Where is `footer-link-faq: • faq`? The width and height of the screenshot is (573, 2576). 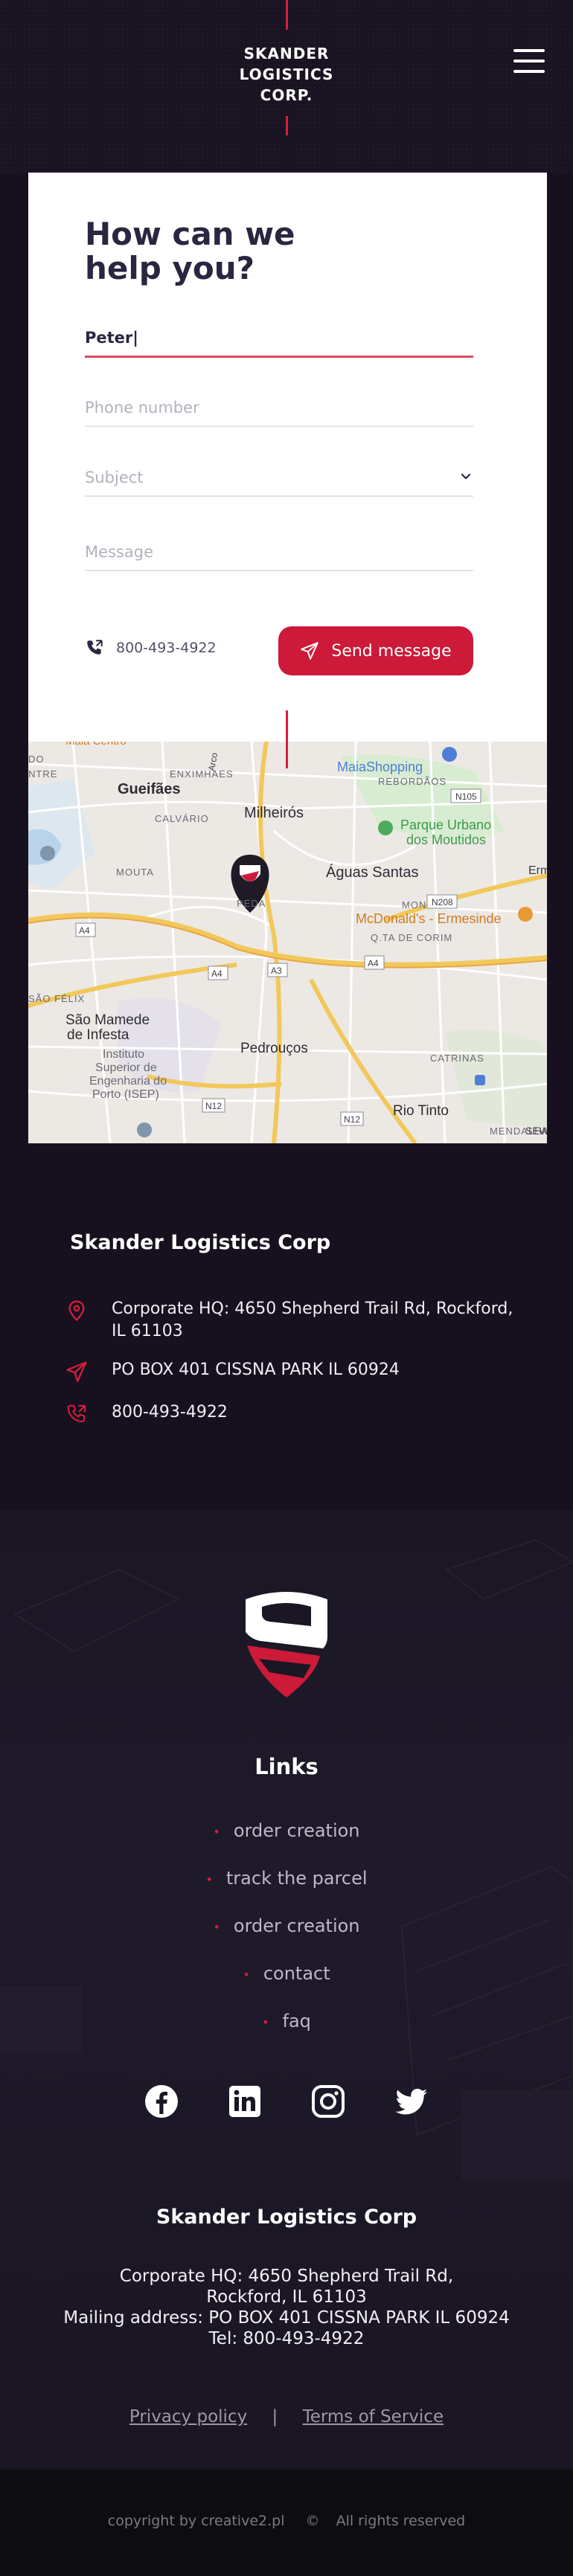 footer-link-faq: • faq is located at coordinates (286, 2021).